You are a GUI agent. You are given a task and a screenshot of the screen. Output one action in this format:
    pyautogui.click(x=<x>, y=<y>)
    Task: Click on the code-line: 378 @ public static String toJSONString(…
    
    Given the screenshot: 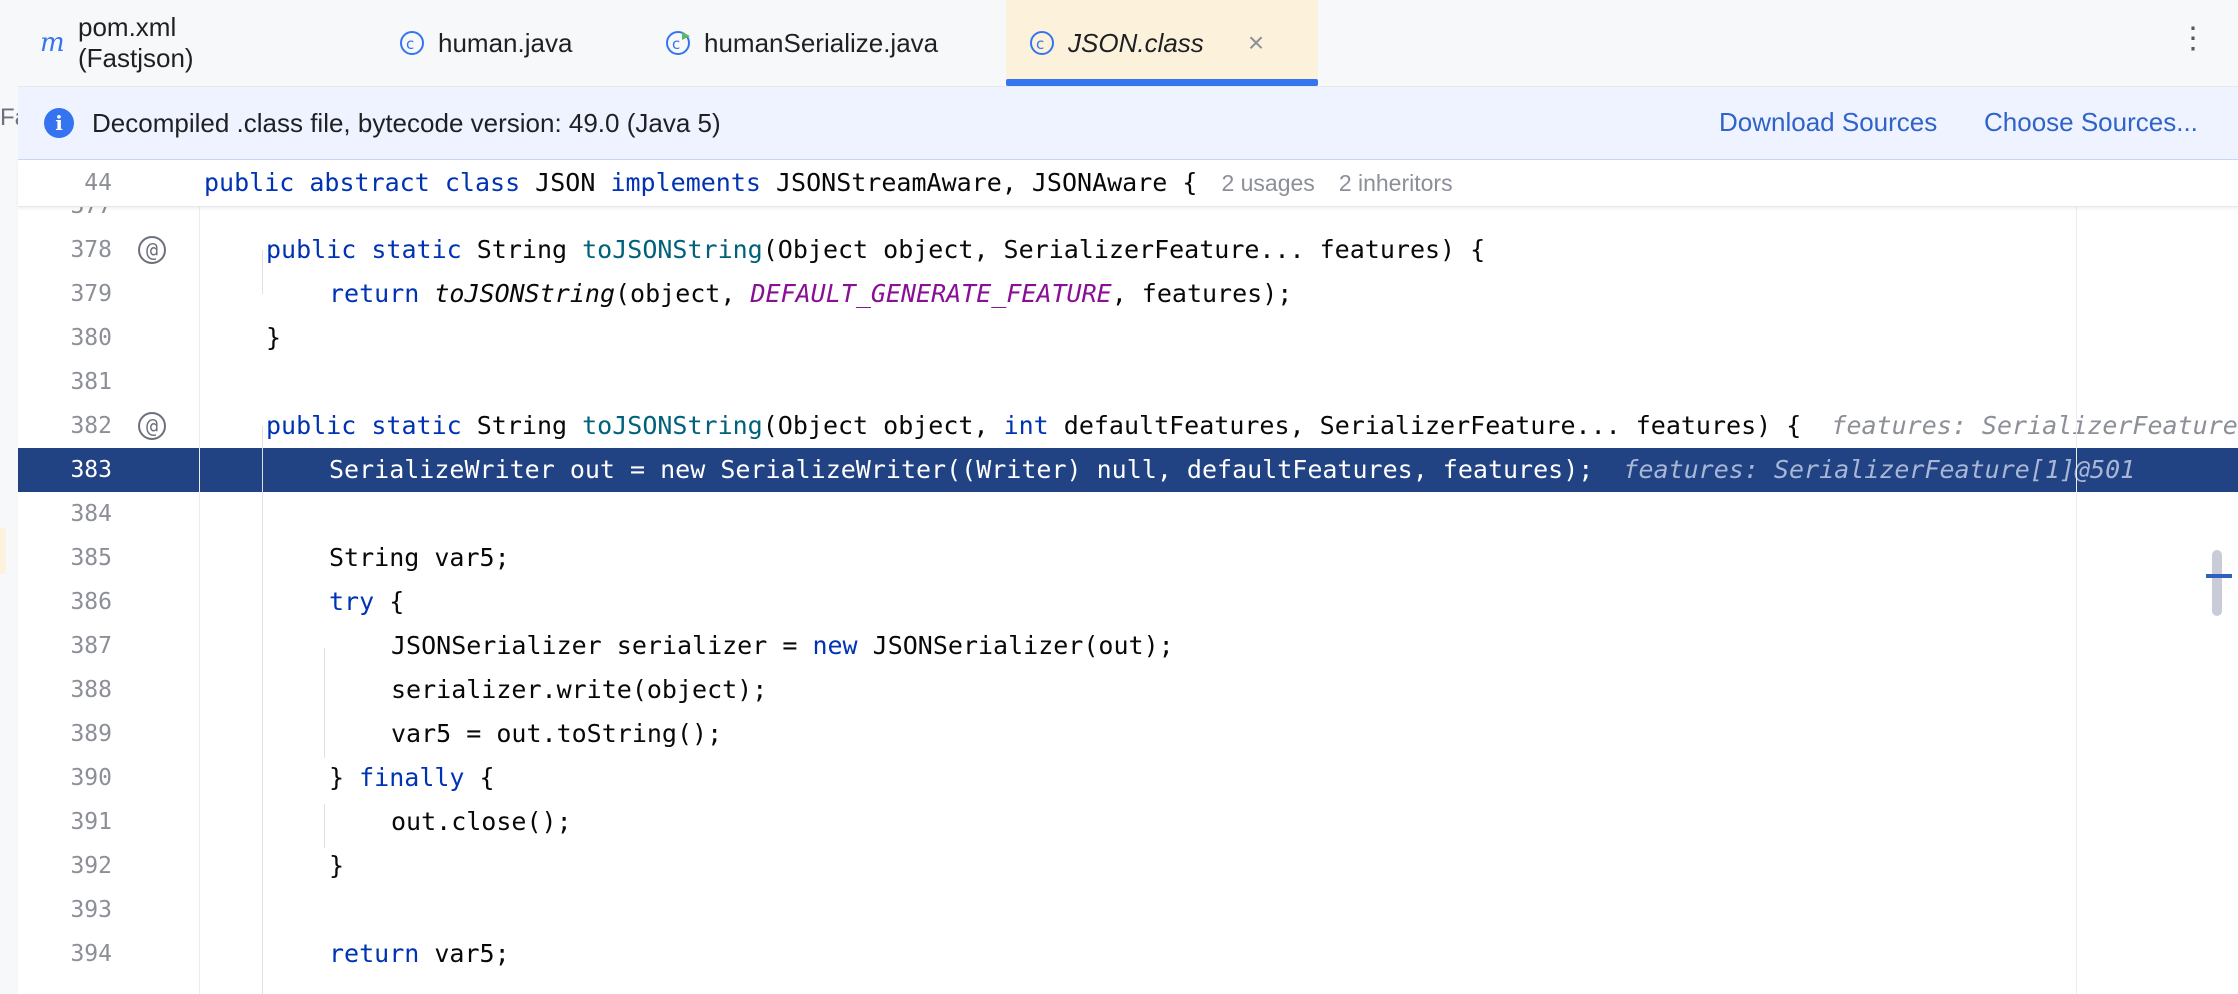 What is the action you would take?
    pyautogui.click(x=1128, y=250)
    